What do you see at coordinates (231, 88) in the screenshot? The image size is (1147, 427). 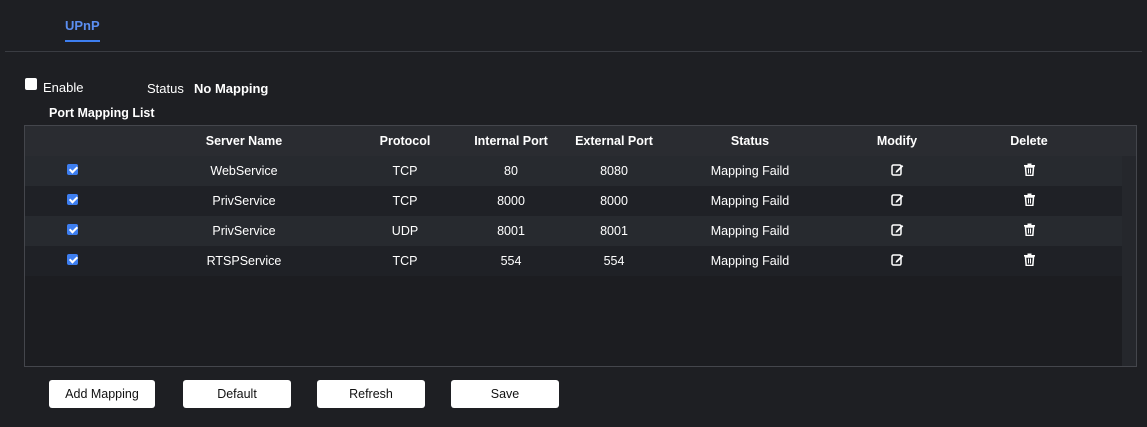 I see `status-value: No Mapping` at bounding box center [231, 88].